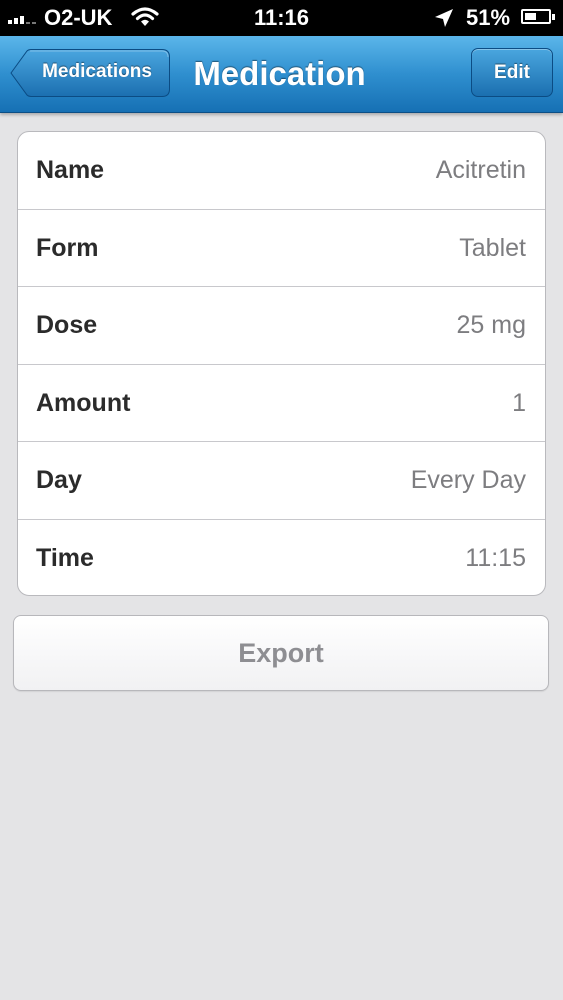 The width and height of the screenshot is (563, 1000). What do you see at coordinates (67, 325) in the screenshot?
I see `detail-label: Dose` at bounding box center [67, 325].